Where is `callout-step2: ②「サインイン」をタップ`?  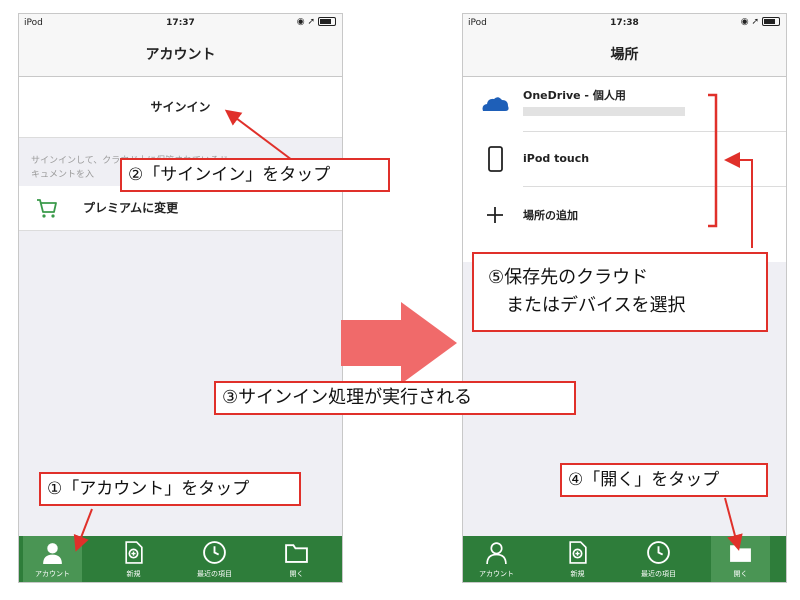 callout-step2: ②「サインイン」をタップ is located at coordinates (255, 175).